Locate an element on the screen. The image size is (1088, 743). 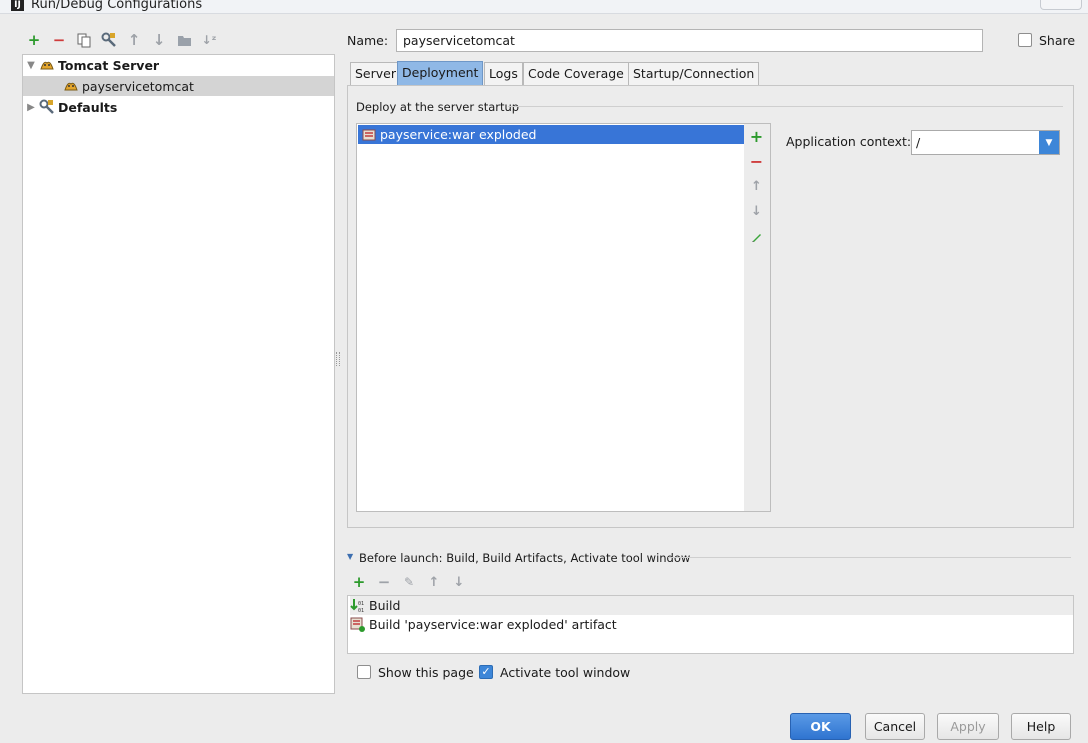
activate-tool-window-checkbox: ✓ is located at coordinates (486, 672).